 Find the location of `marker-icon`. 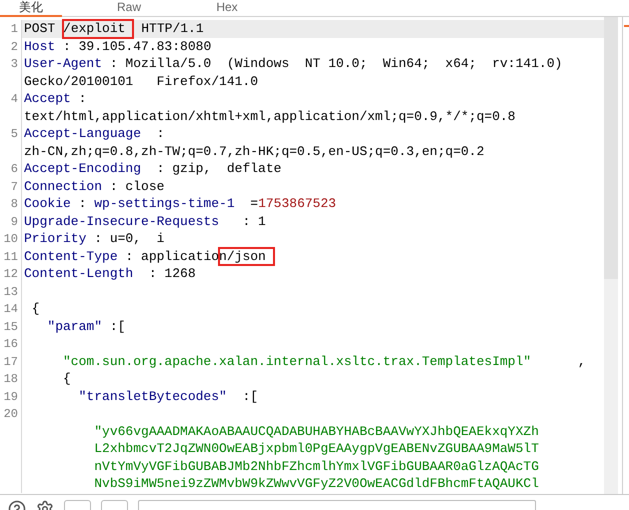

marker-icon is located at coordinates (626, 26).